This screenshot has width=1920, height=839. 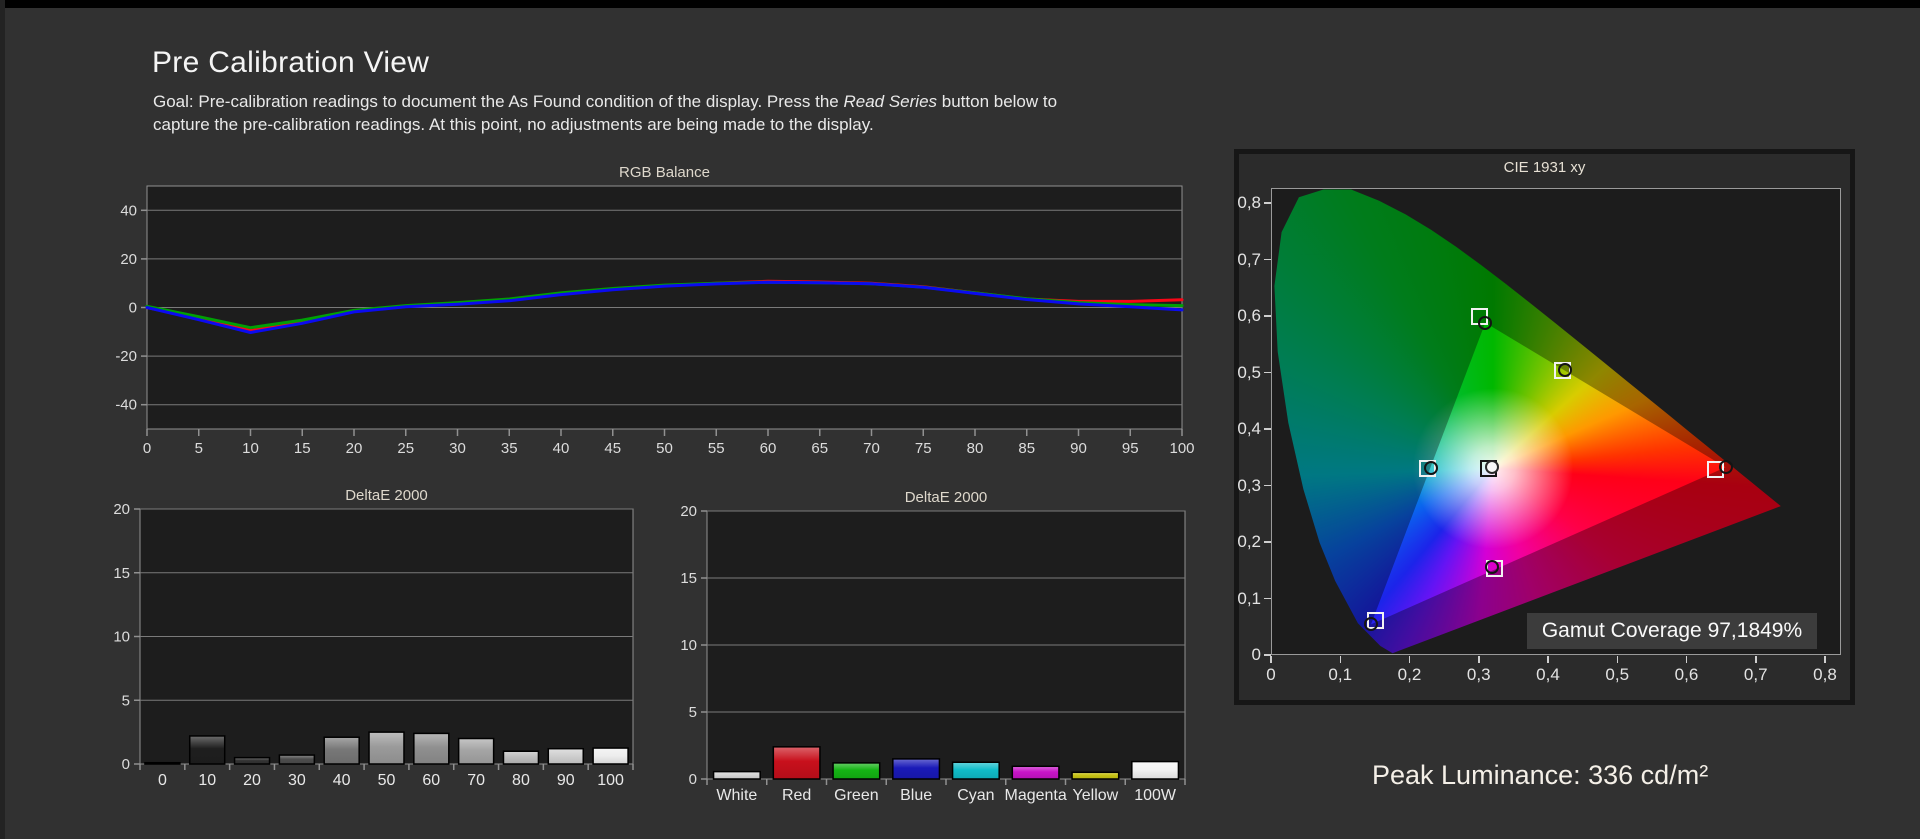 What do you see at coordinates (1249, 598) in the screenshot?
I see `cie-y-tick-label: 0,1` at bounding box center [1249, 598].